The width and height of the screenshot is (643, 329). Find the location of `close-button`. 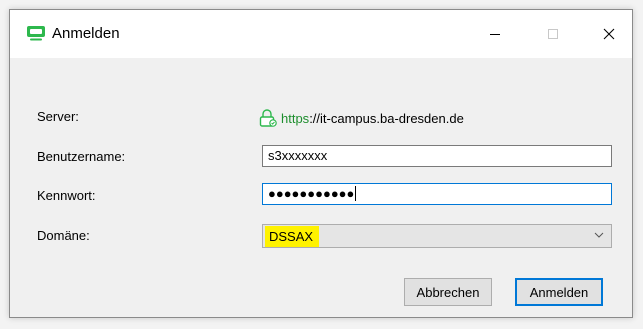

close-button is located at coordinates (609, 34).